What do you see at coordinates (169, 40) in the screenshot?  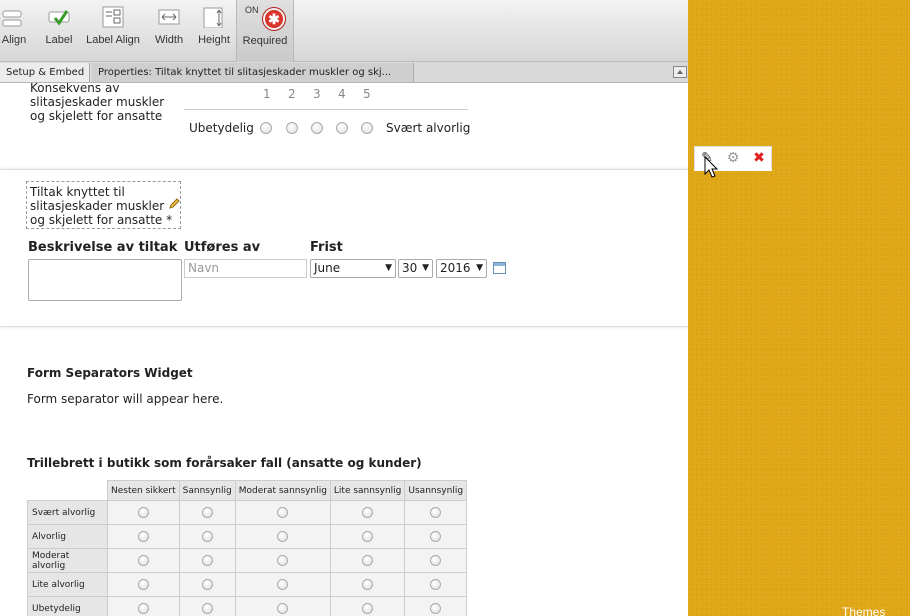 I see `width-tool-label: Width` at bounding box center [169, 40].